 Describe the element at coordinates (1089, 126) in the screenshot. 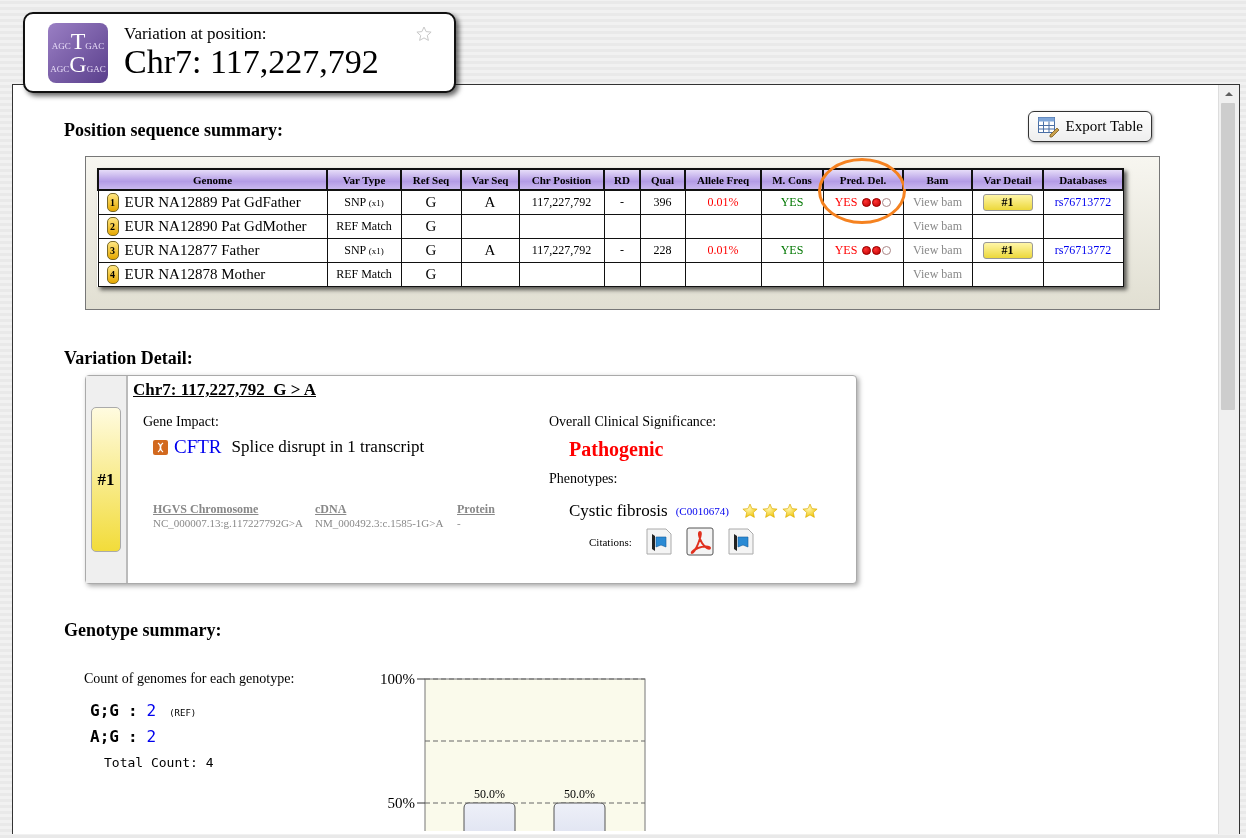

I see `export-button: Export Table` at that location.